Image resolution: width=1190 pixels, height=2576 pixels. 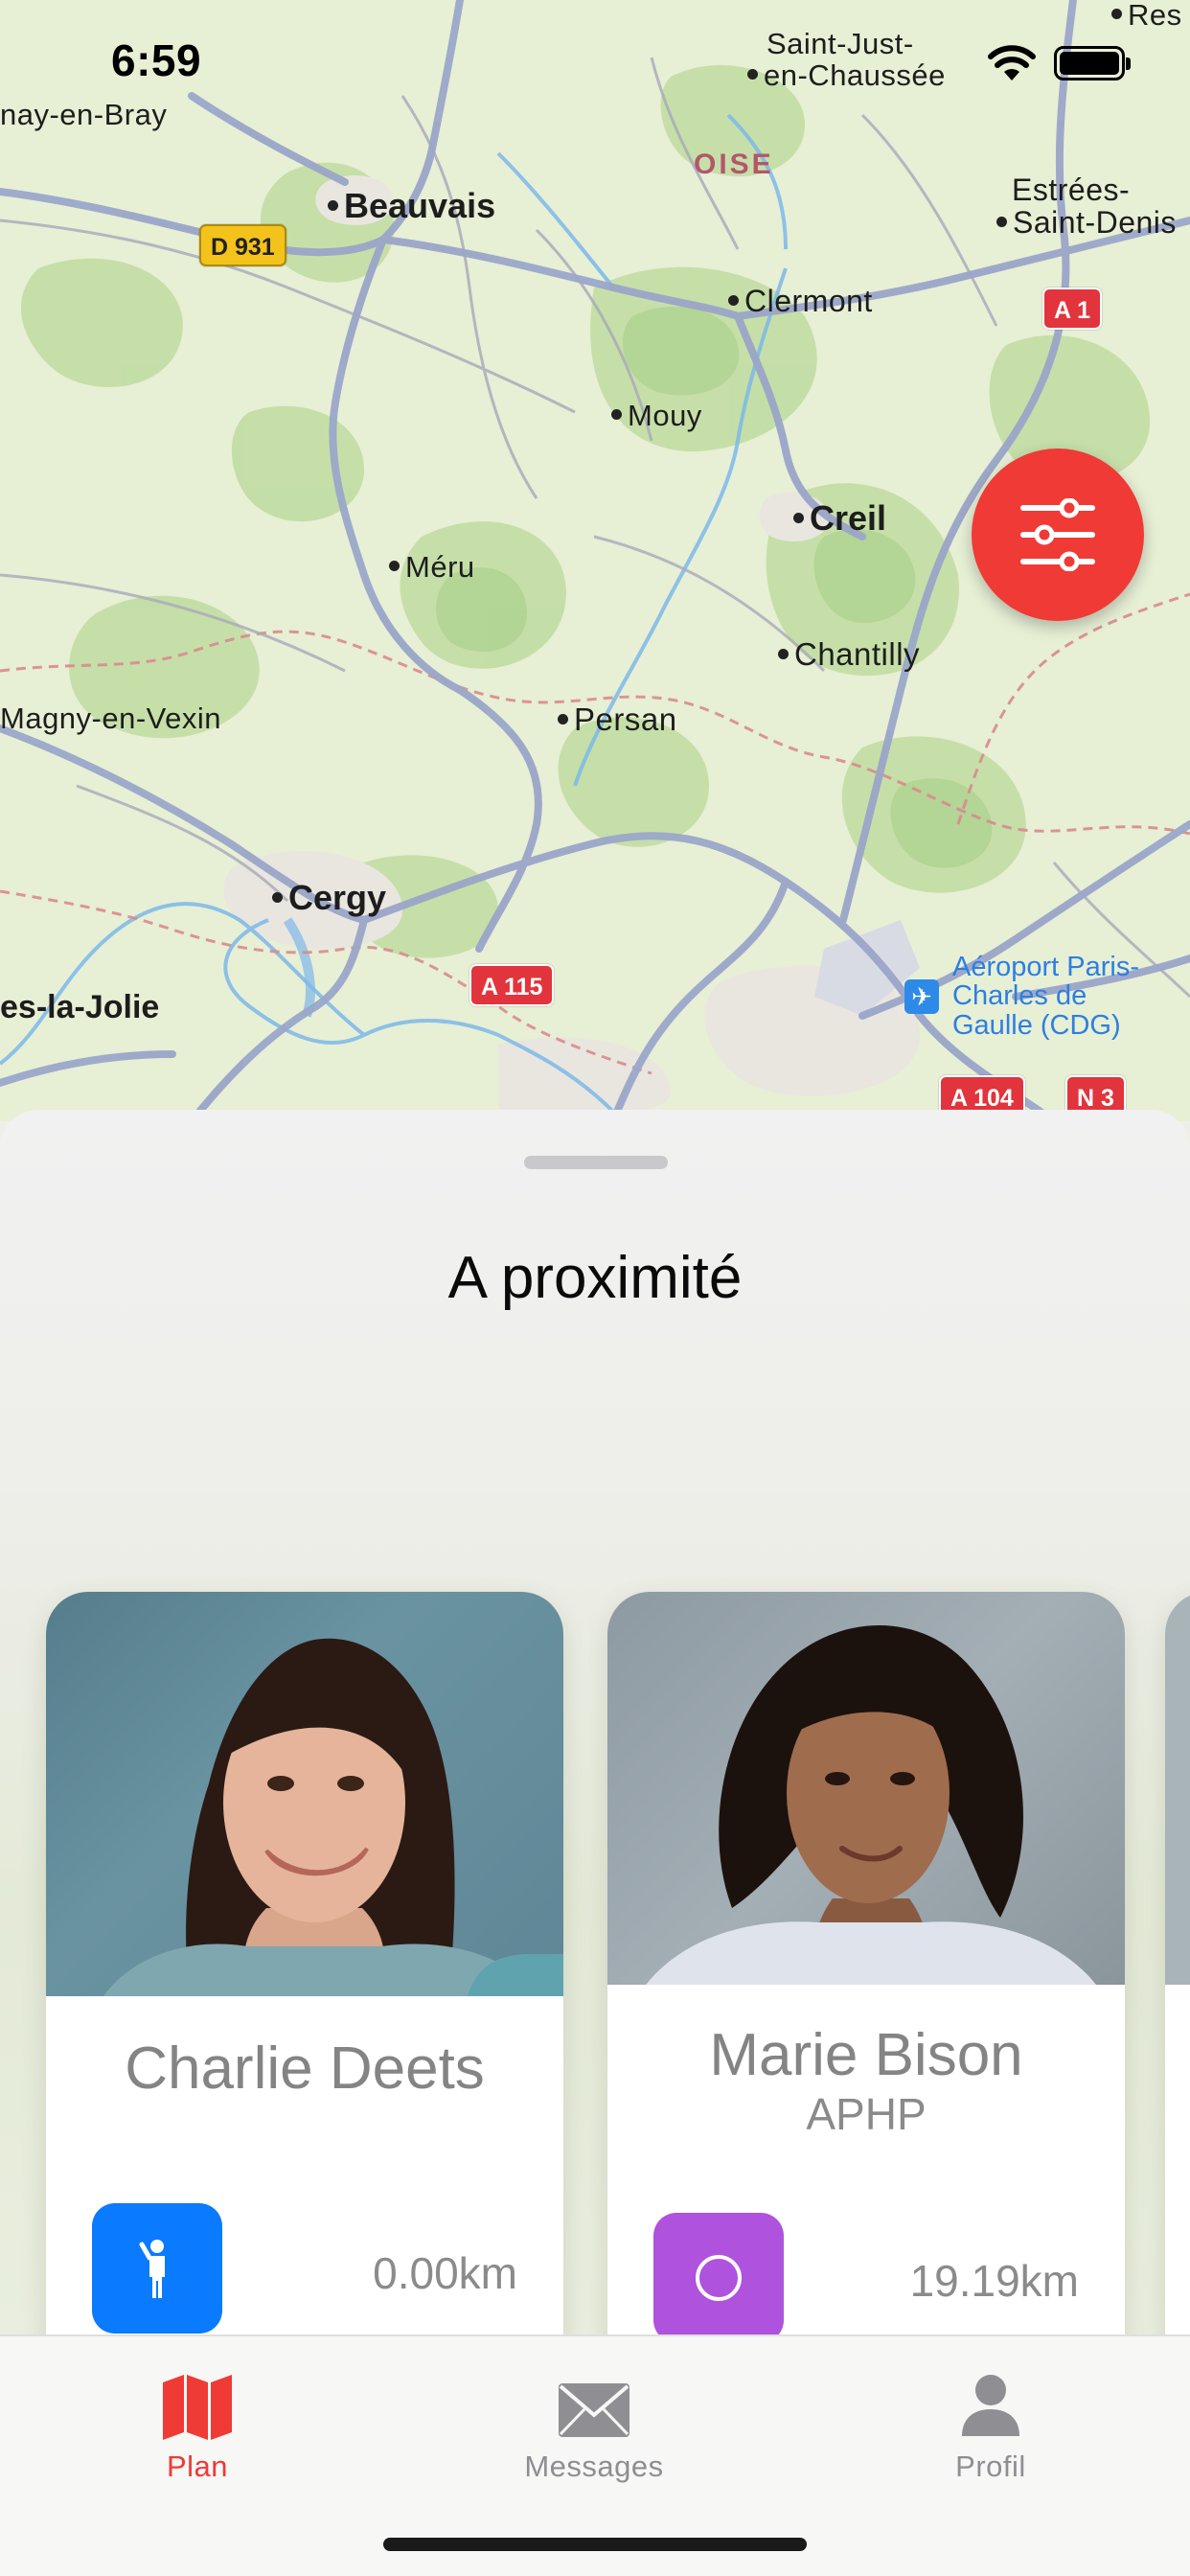 I want to click on tab-messages: Messages, so click(x=594, y=2427).